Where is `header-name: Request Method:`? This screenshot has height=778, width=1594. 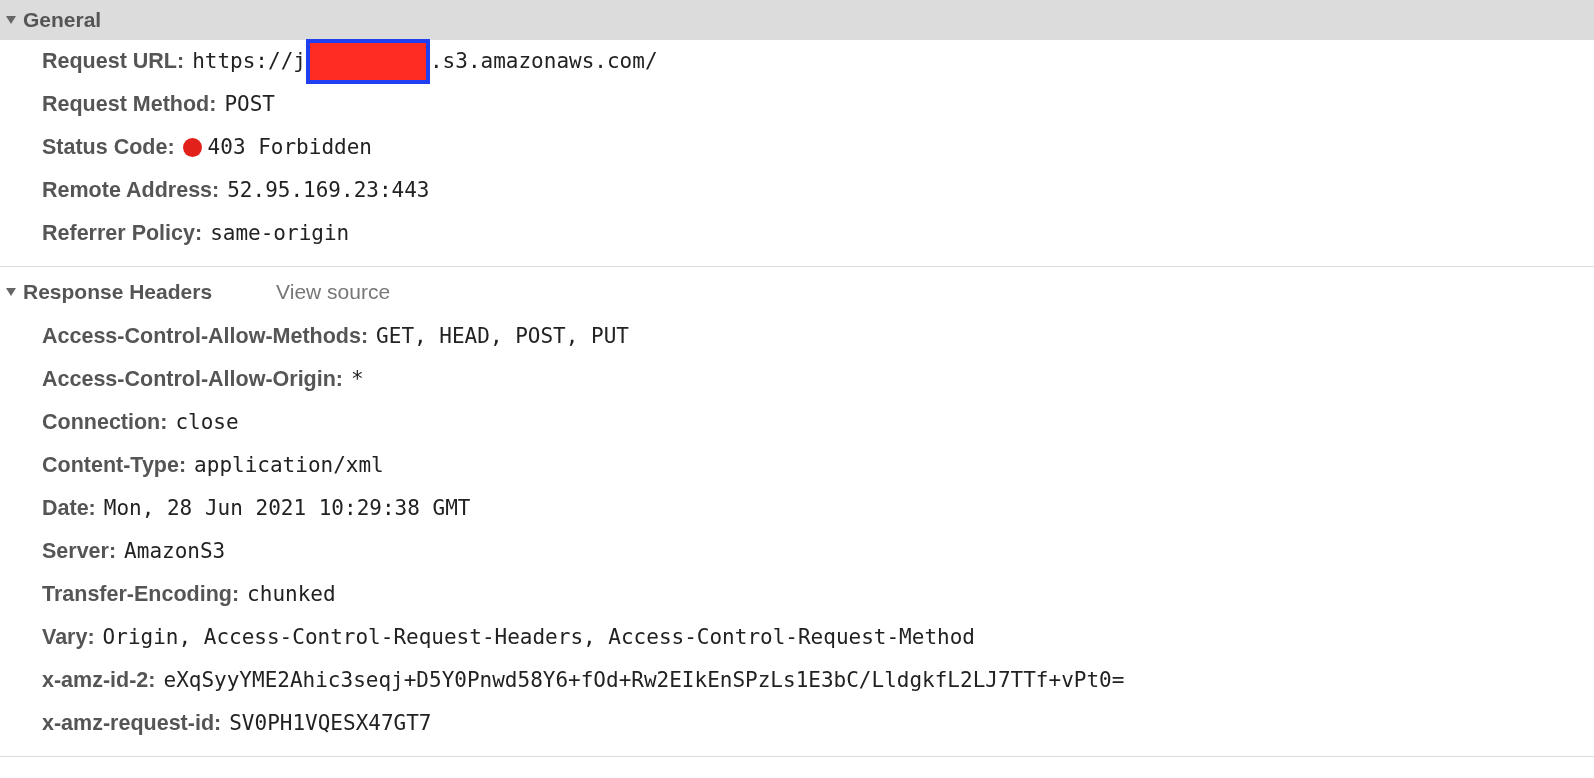 header-name: Request Method: is located at coordinates (129, 105).